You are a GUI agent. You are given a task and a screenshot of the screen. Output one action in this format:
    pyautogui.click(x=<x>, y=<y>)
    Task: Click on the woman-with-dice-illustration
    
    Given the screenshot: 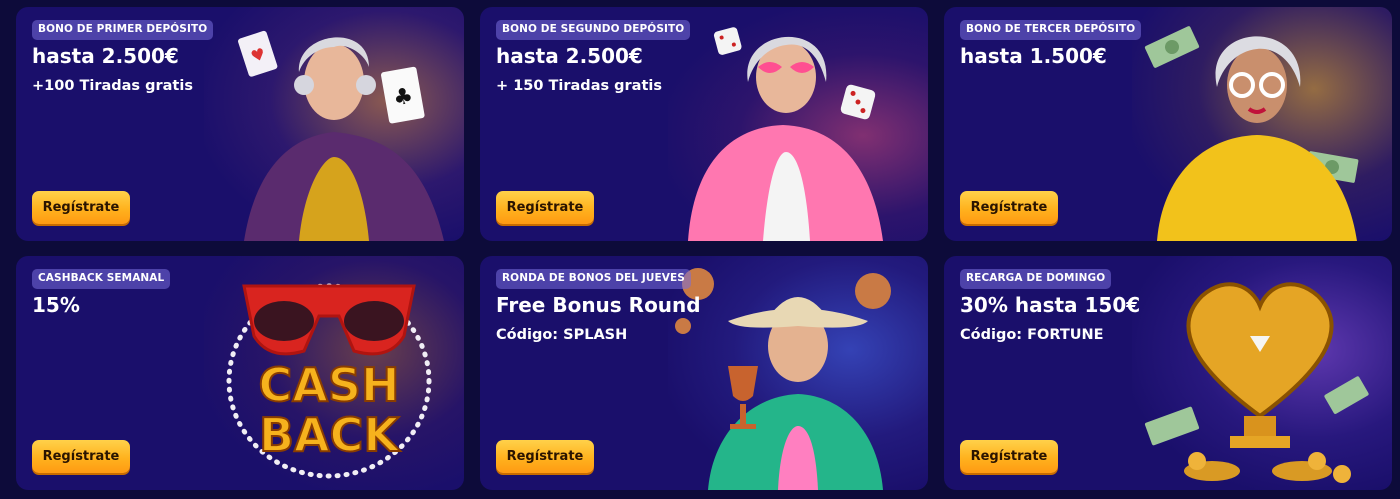 What is the action you would take?
    pyautogui.click(x=785, y=134)
    